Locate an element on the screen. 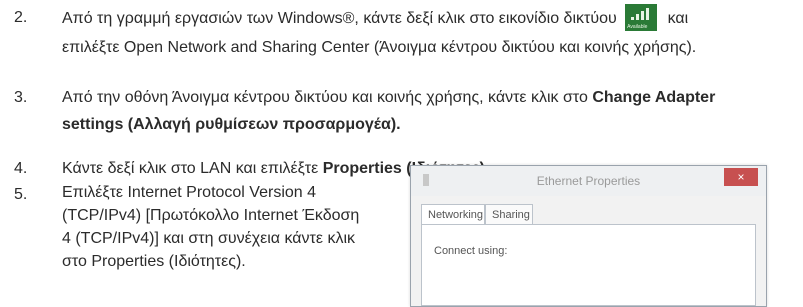 Image resolution: width=803 pixels, height=307 pixels. step-text-line: στο Properties (Ιδιότητες). is located at coordinates (154, 261).